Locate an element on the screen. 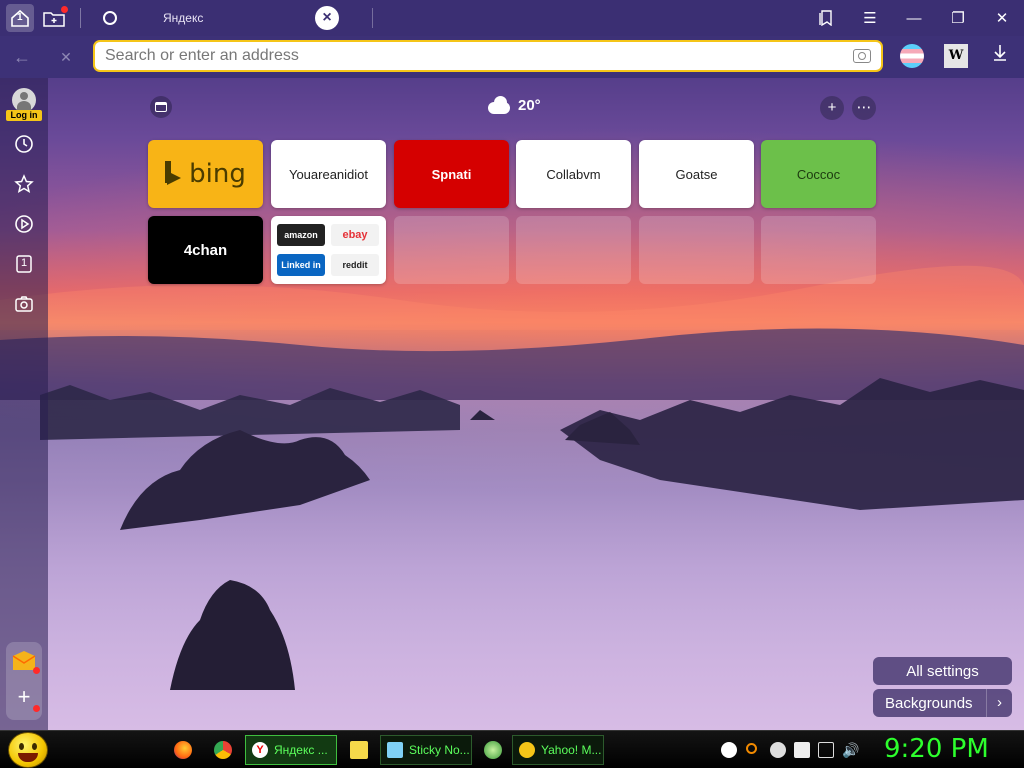 This screenshot has height=768, width=1024. tray-volume-icon: 🔊 is located at coordinates (850, 750).